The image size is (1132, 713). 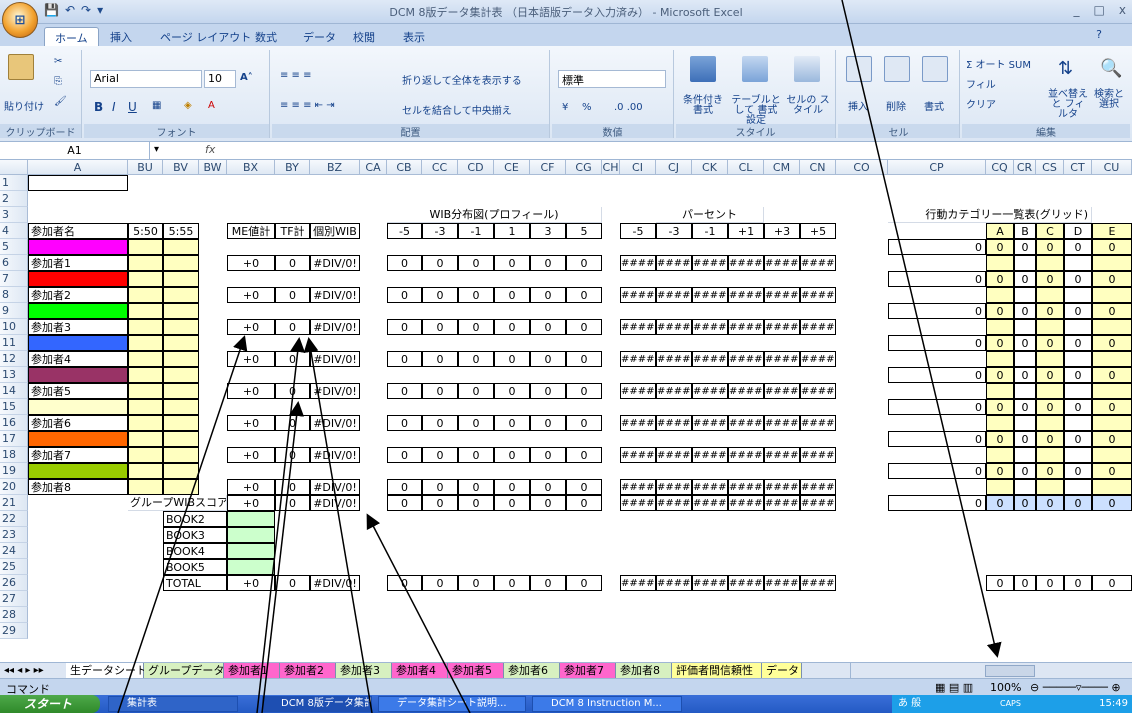 What do you see at coordinates (14, 375) in the screenshot?
I see `row-header-13: 13` at bounding box center [14, 375].